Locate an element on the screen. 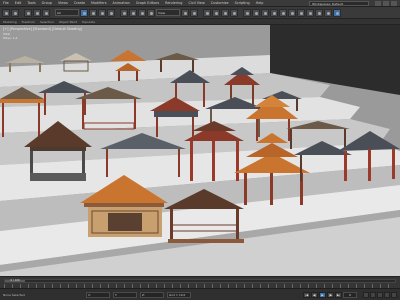 The image size is (400, 300). toggle-ribbon-icon is located at coordinates (283, 12).